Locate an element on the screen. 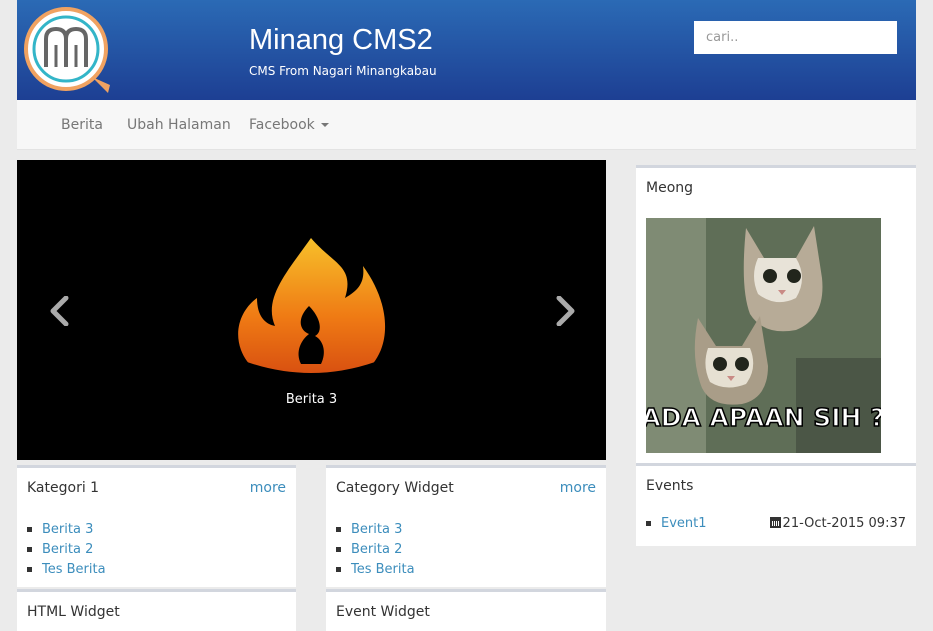  event-date: 21-Oct-2015 09:37 is located at coordinates (837, 523).